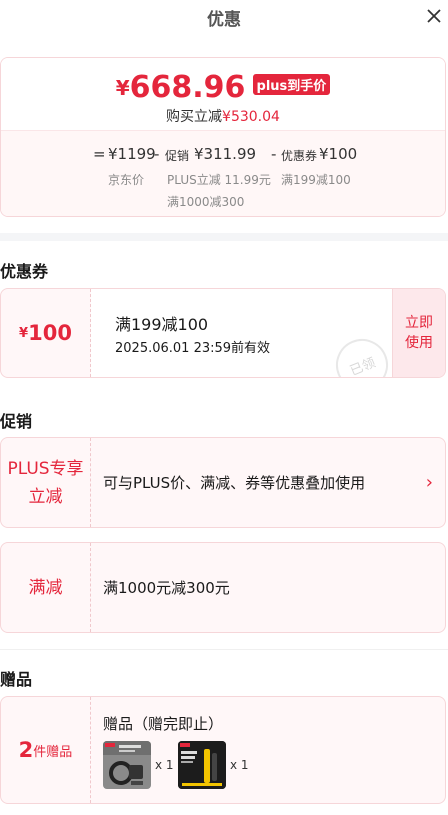 This screenshot has width=448, height=815. What do you see at coordinates (46, 587) in the screenshot?
I see `promotion-tag: 满减` at bounding box center [46, 587].